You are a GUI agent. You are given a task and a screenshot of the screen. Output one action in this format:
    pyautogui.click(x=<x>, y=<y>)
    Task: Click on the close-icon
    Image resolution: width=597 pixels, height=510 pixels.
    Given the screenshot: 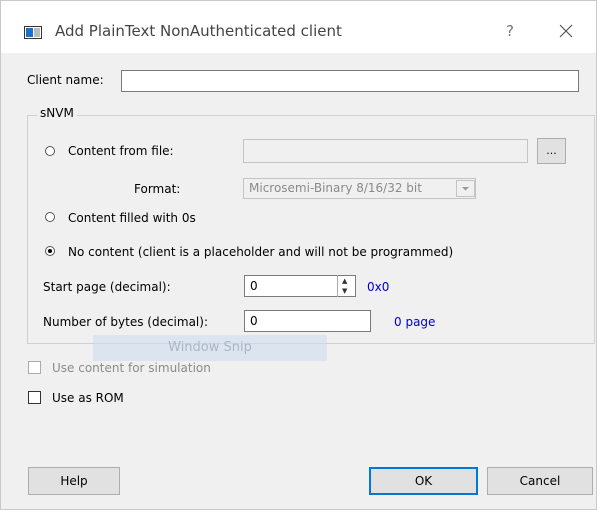 What is the action you would take?
    pyautogui.click(x=566, y=31)
    